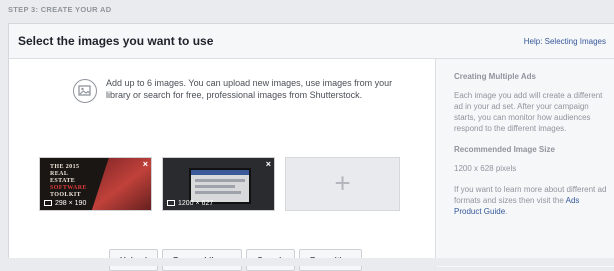  What do you see at coordinates (495, 76) in the screenshot?
I see `sidebar-heading: Creating Multiple Ads` at bounding box center [495, 76].